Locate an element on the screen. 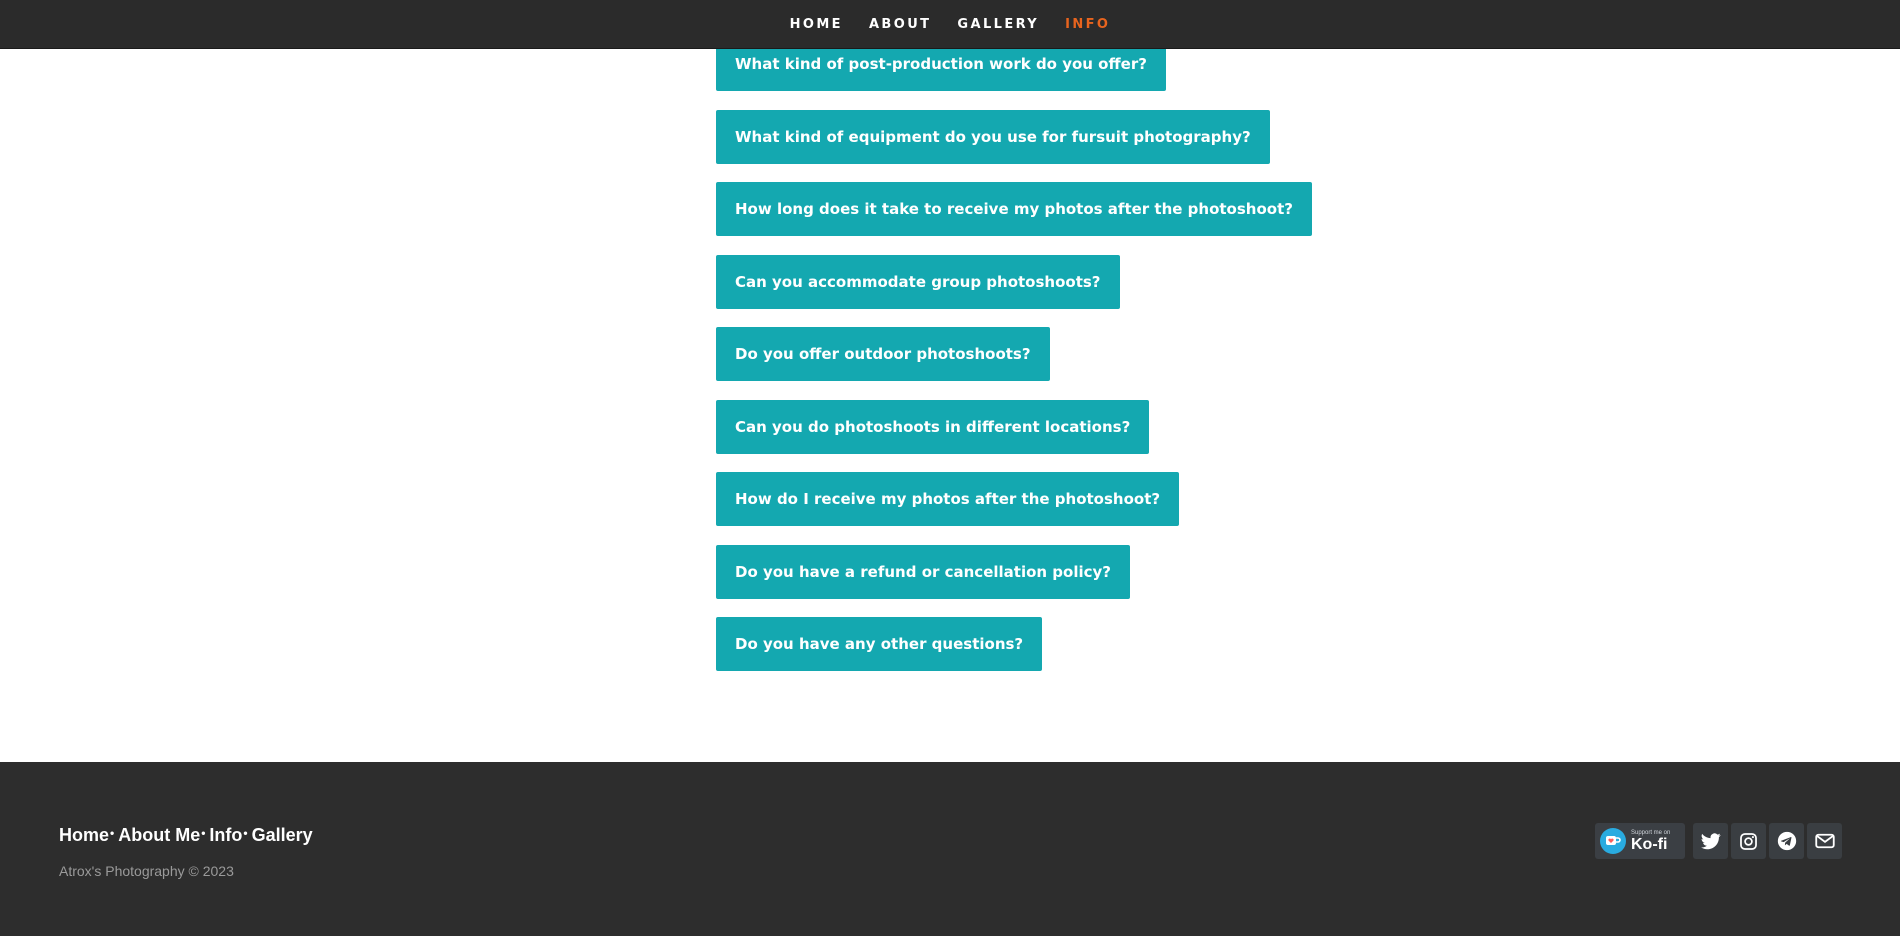 Image resolution: width=1900 pixels, height=936 pixels. top-navigation: HOME ABOUT GALLERY INFO is located at coordinates (950, 24).